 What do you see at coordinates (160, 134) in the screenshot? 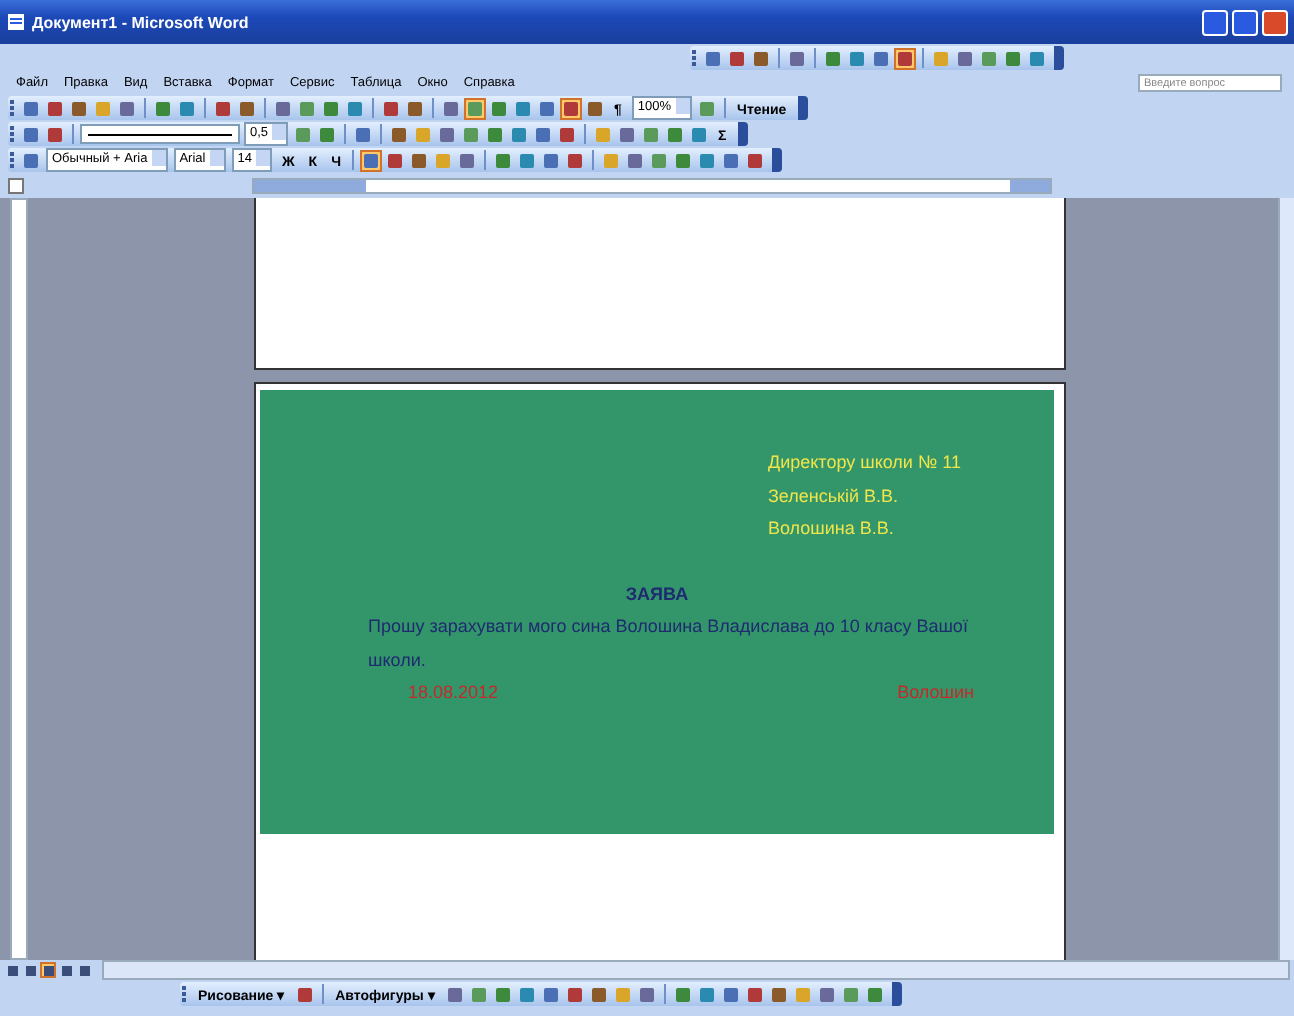
I see `line-style-dropdown` at bounding box center [160, 134].